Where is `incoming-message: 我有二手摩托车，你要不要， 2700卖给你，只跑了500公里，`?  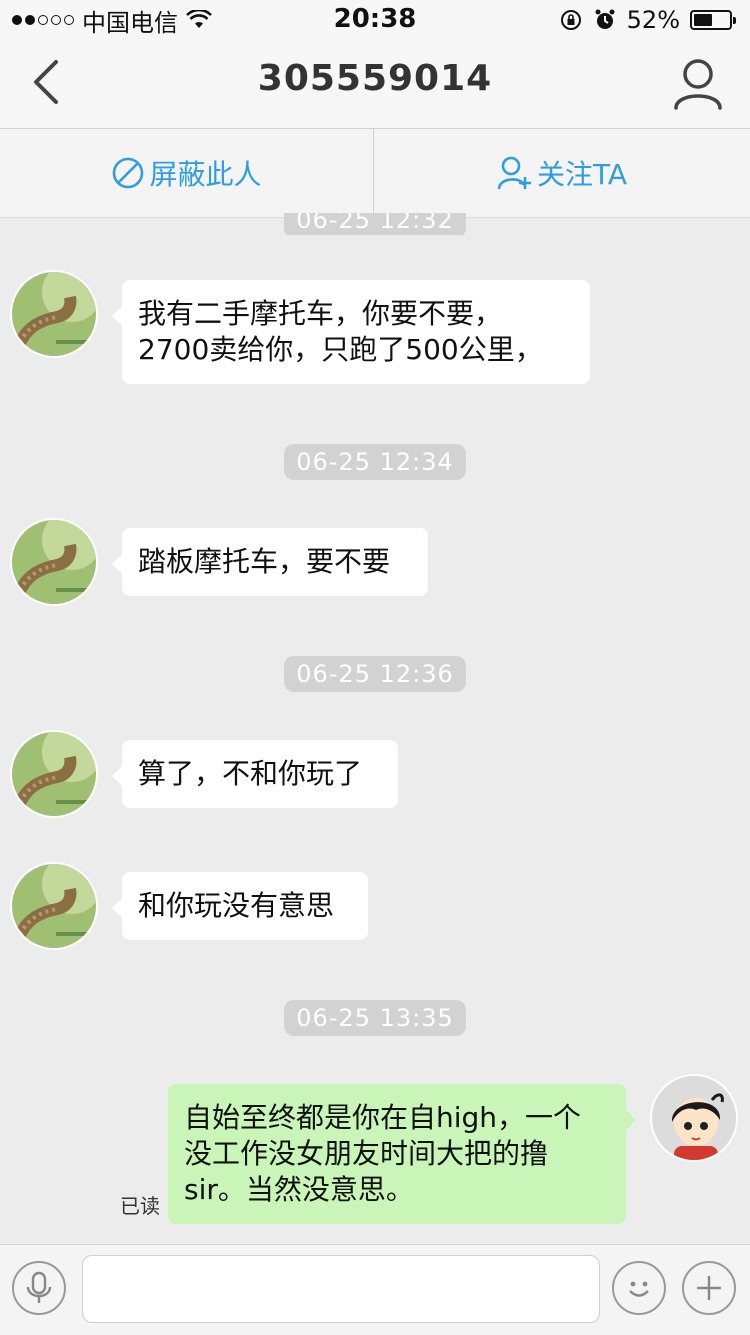
incoming-message: 我有二手摩托车，你要不要， 2700卖给你，只跑了500公里， is located at coordinates (351, 332).